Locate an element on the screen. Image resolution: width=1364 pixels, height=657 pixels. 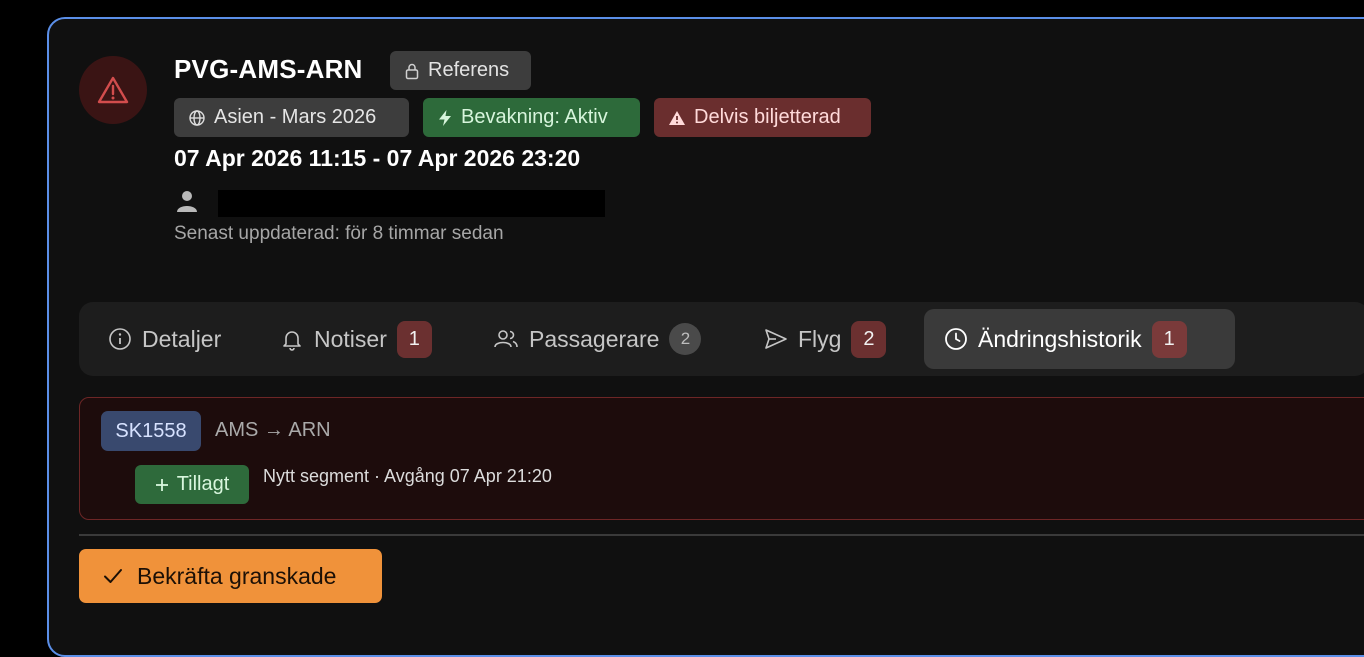
notifications-count-badge: 1 is located at coordinates (414, 339).